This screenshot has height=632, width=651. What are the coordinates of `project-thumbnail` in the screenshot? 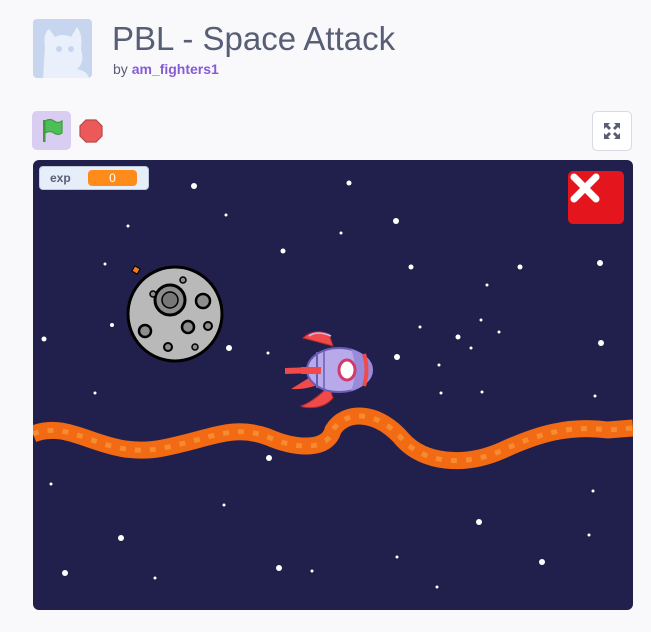 It's located at (62, 48).